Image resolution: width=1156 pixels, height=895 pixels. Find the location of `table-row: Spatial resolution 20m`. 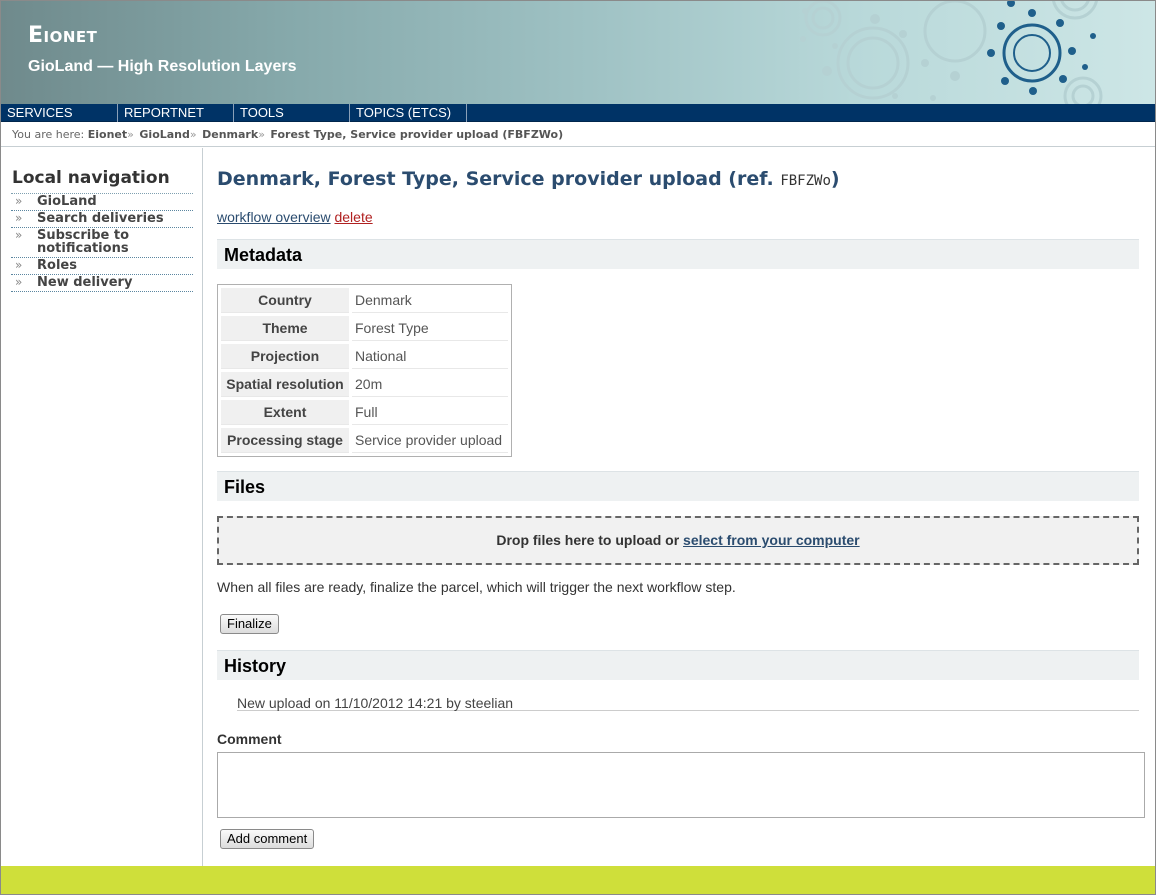

table-row: Spatial resolution 20m is located at coordinates (364, 384).